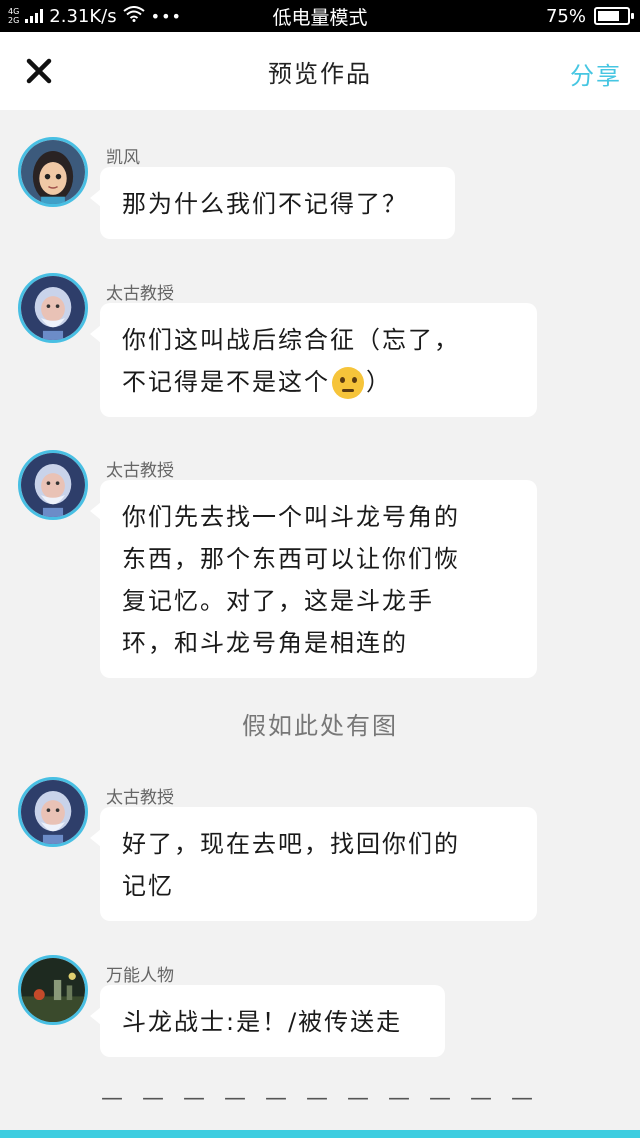 The height and width of the screenshot is (1138, 640). I want to click on message-text: ）, so click(379, 382).